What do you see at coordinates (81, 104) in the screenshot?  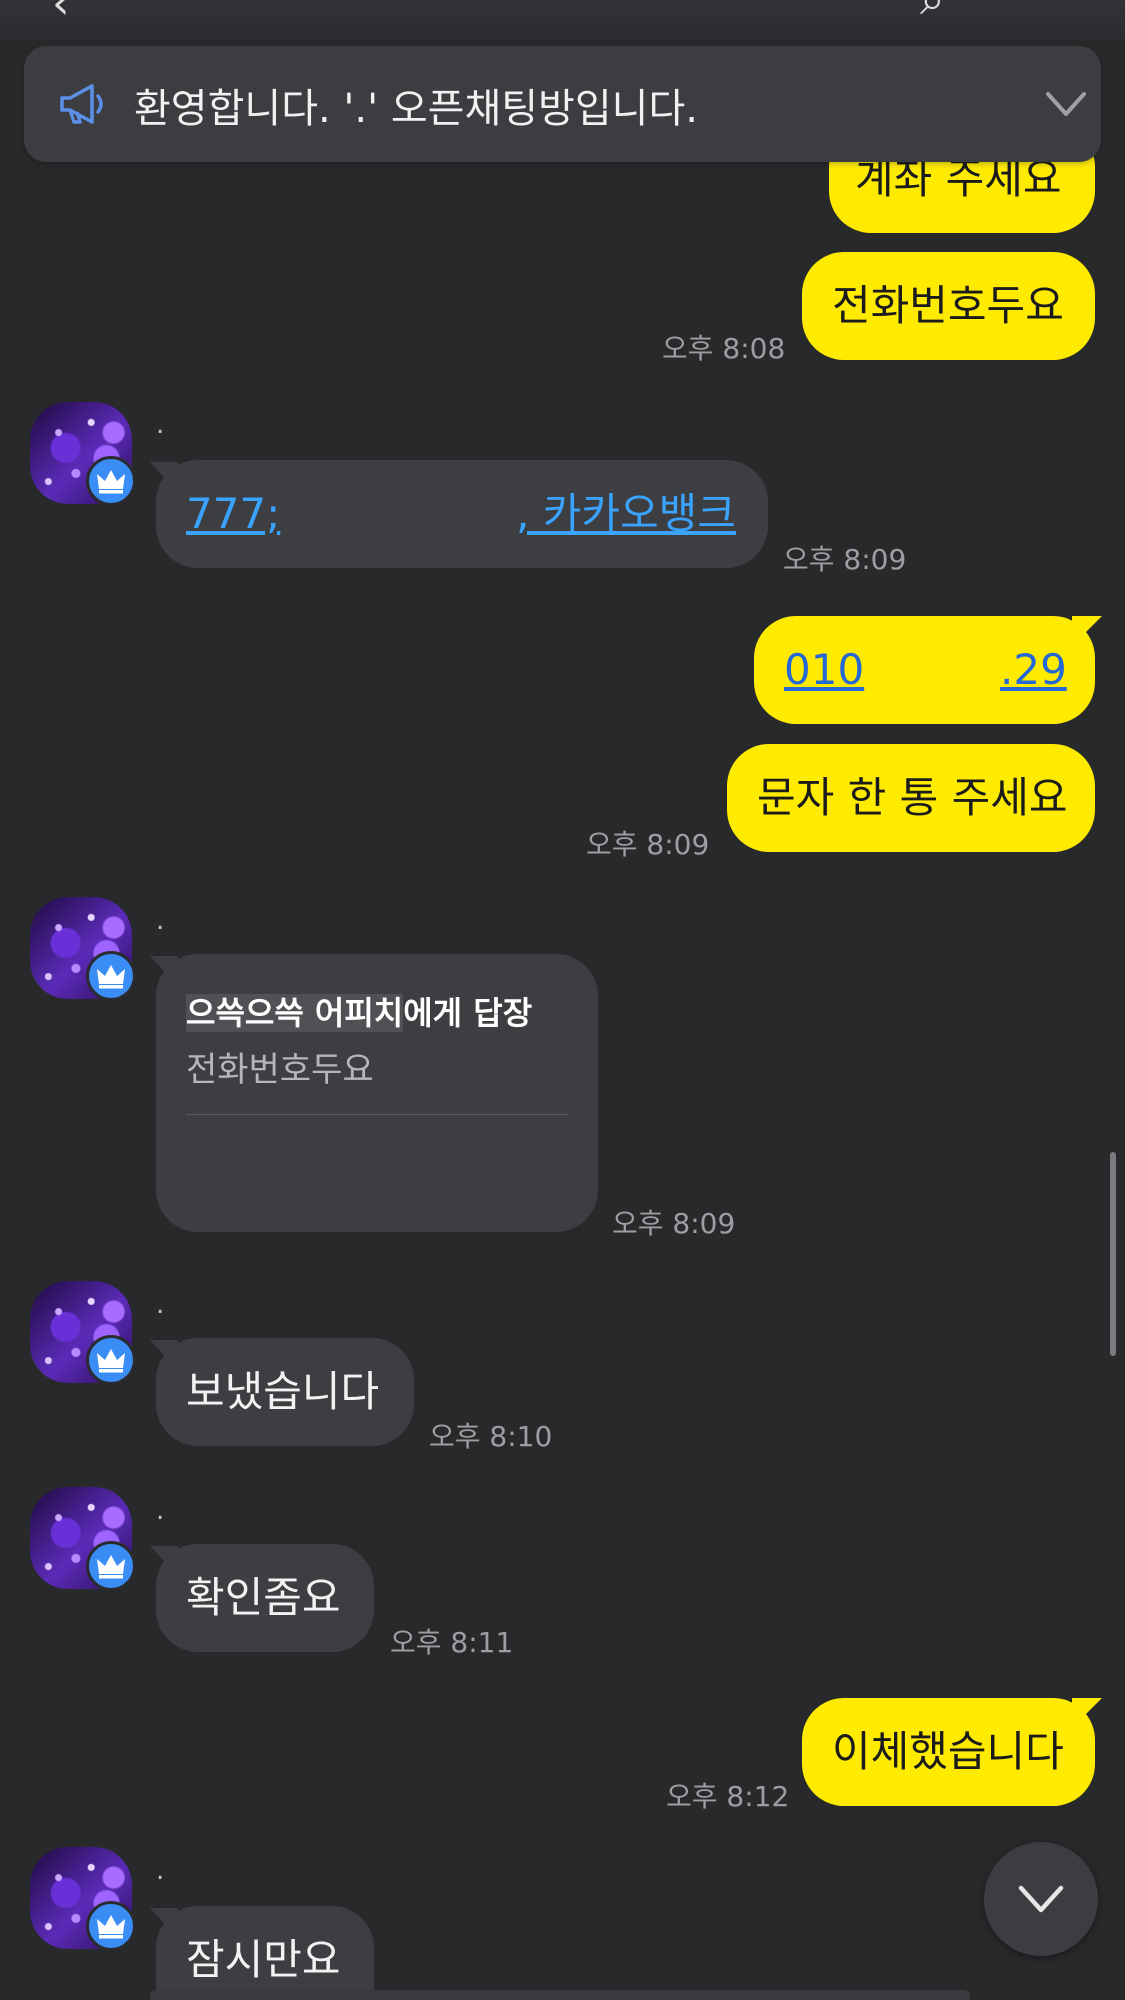 I see `megaphone-icon` at bounding box center [81, 104].